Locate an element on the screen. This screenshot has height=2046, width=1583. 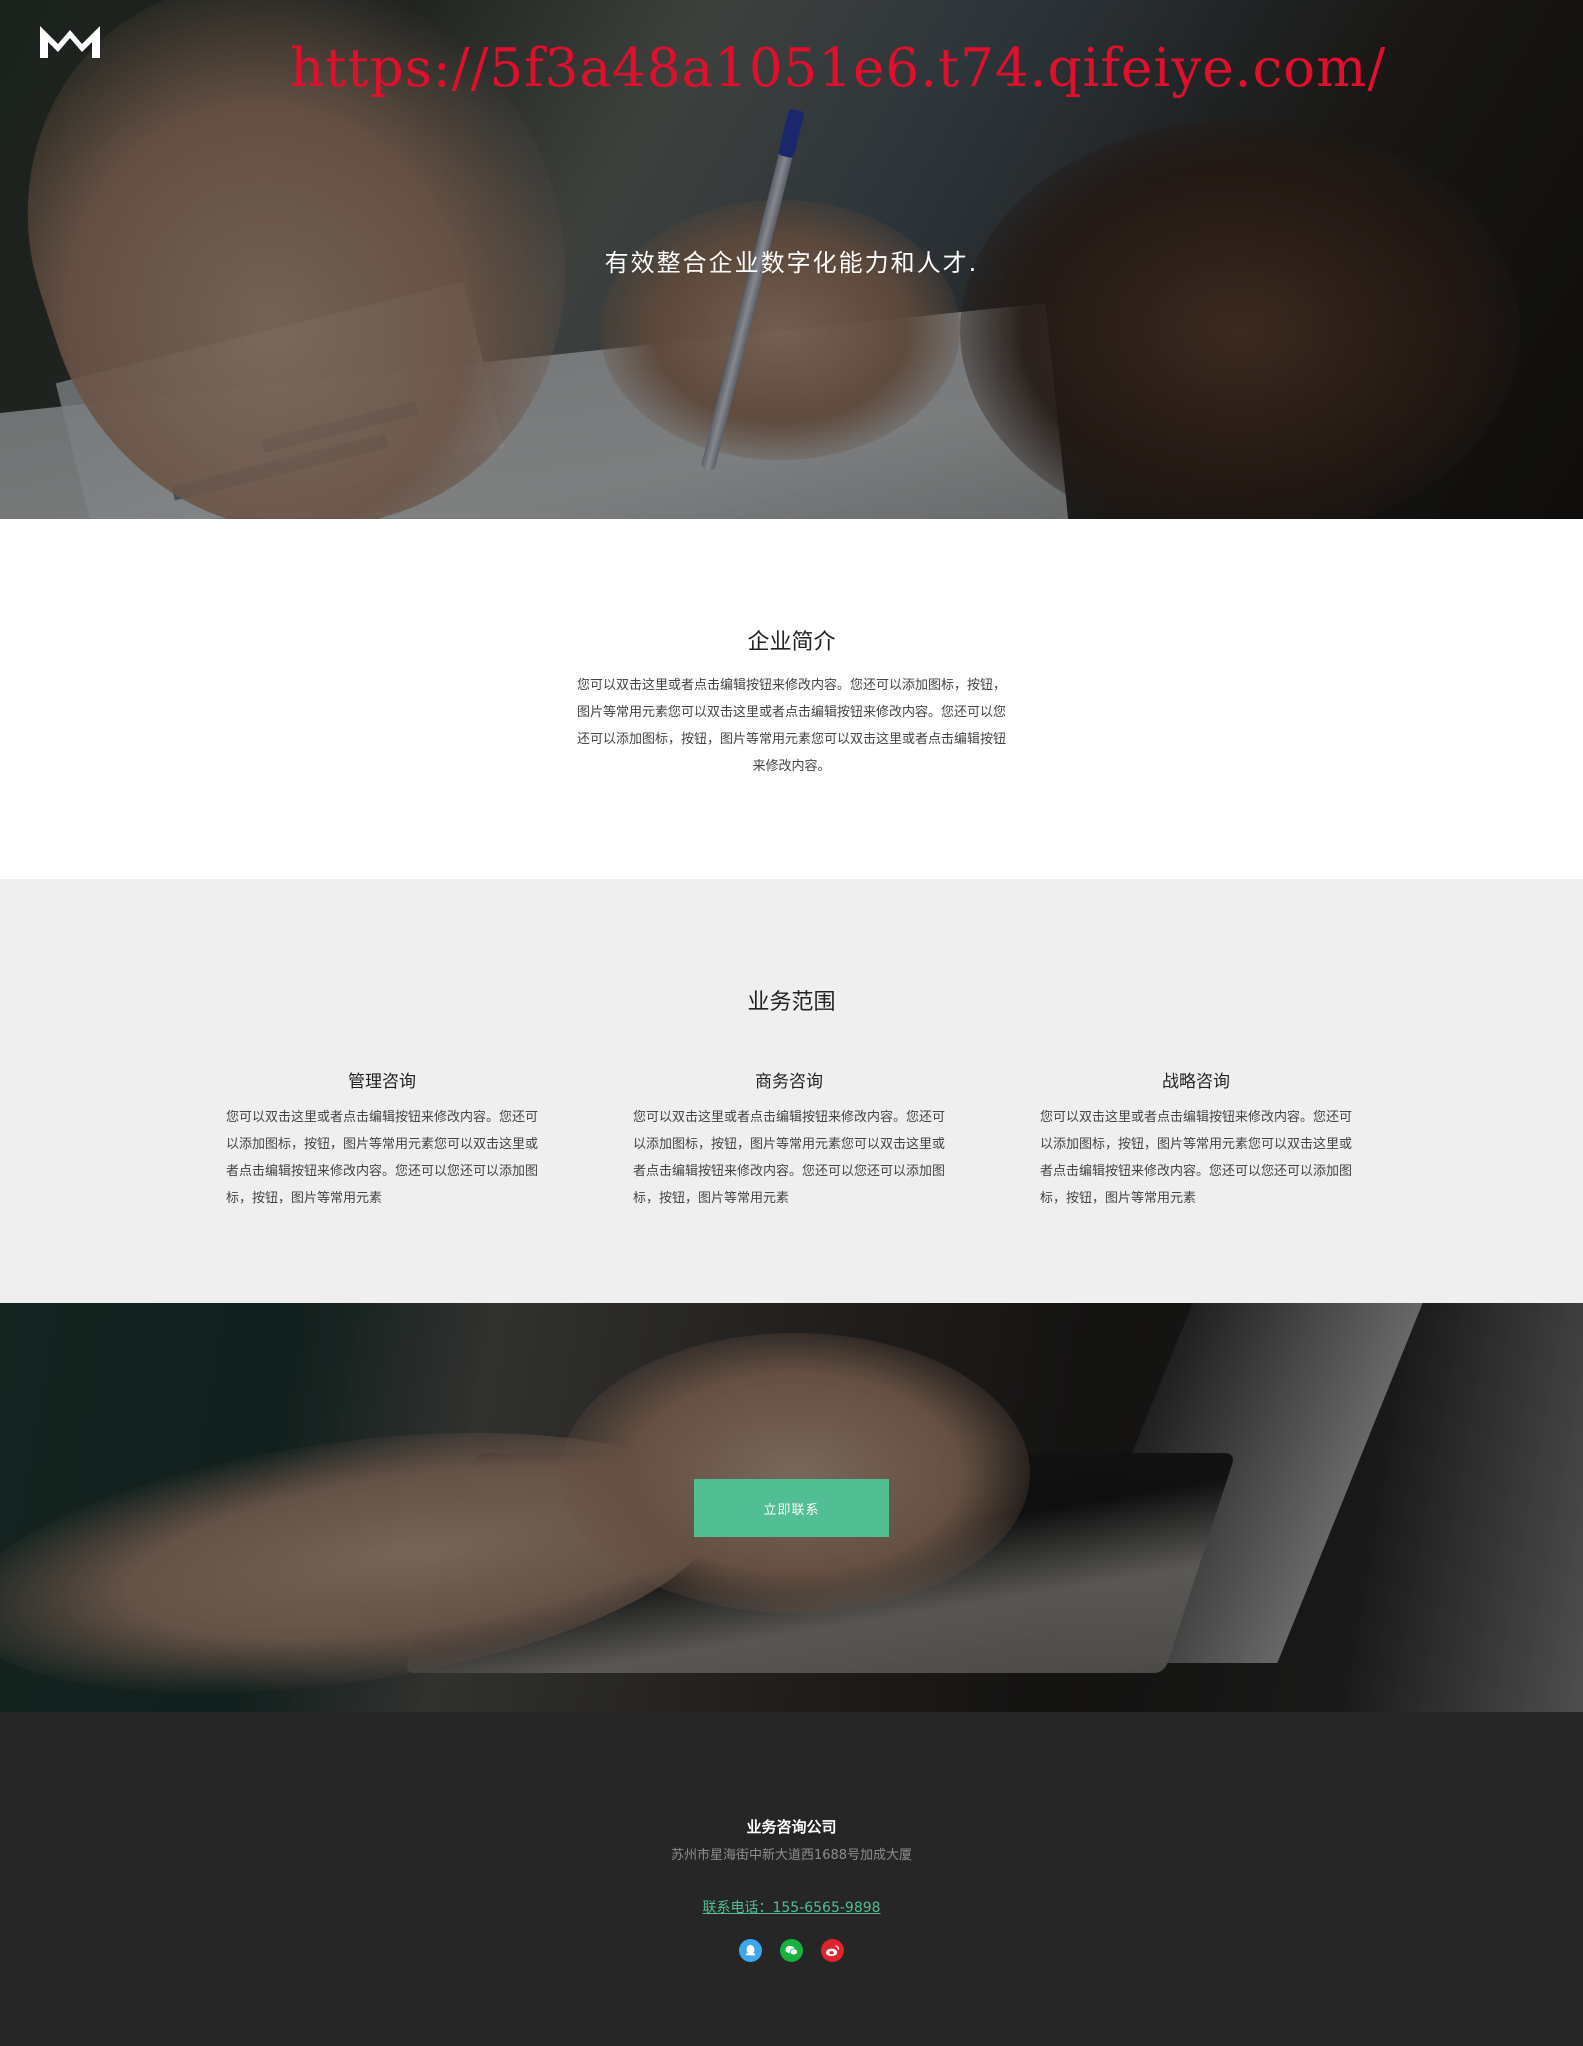
service-title: 管理咨询 is located at coordinates (382, 1082).